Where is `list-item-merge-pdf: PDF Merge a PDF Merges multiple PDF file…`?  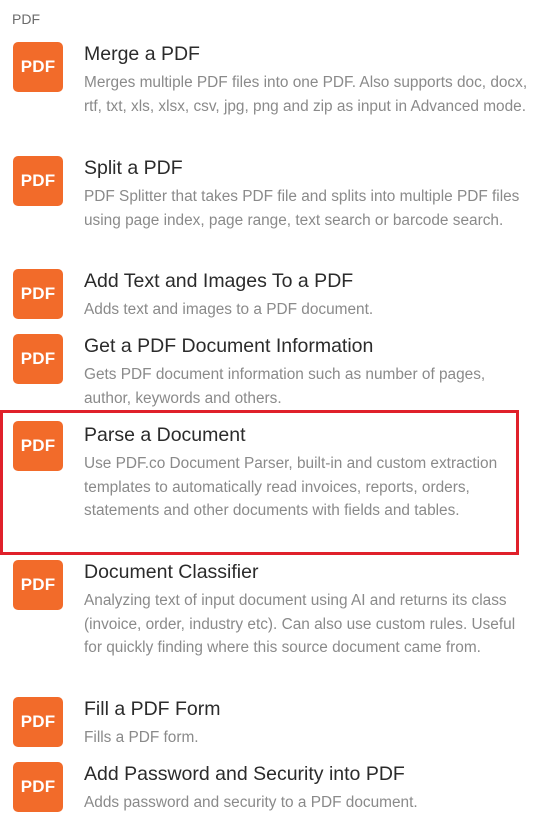
list-item-merge-pdf: PDF Merge a PDF Merges multiple PDF file… is located at coordinates (269, 92).